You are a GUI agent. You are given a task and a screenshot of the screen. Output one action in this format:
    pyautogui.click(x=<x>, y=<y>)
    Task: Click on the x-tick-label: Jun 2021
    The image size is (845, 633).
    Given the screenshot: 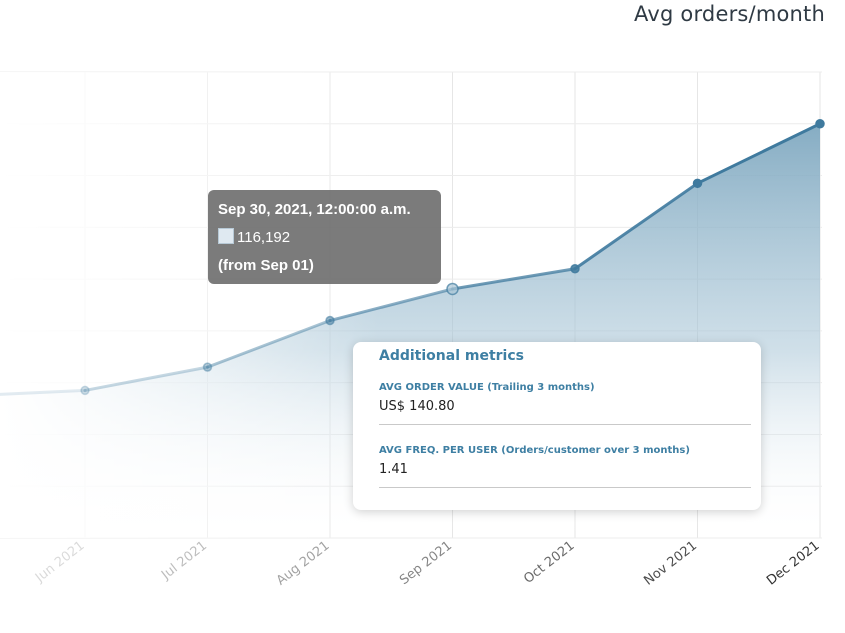 What is the action you would take?
    pyautogui.click(x=59, y=562)
    